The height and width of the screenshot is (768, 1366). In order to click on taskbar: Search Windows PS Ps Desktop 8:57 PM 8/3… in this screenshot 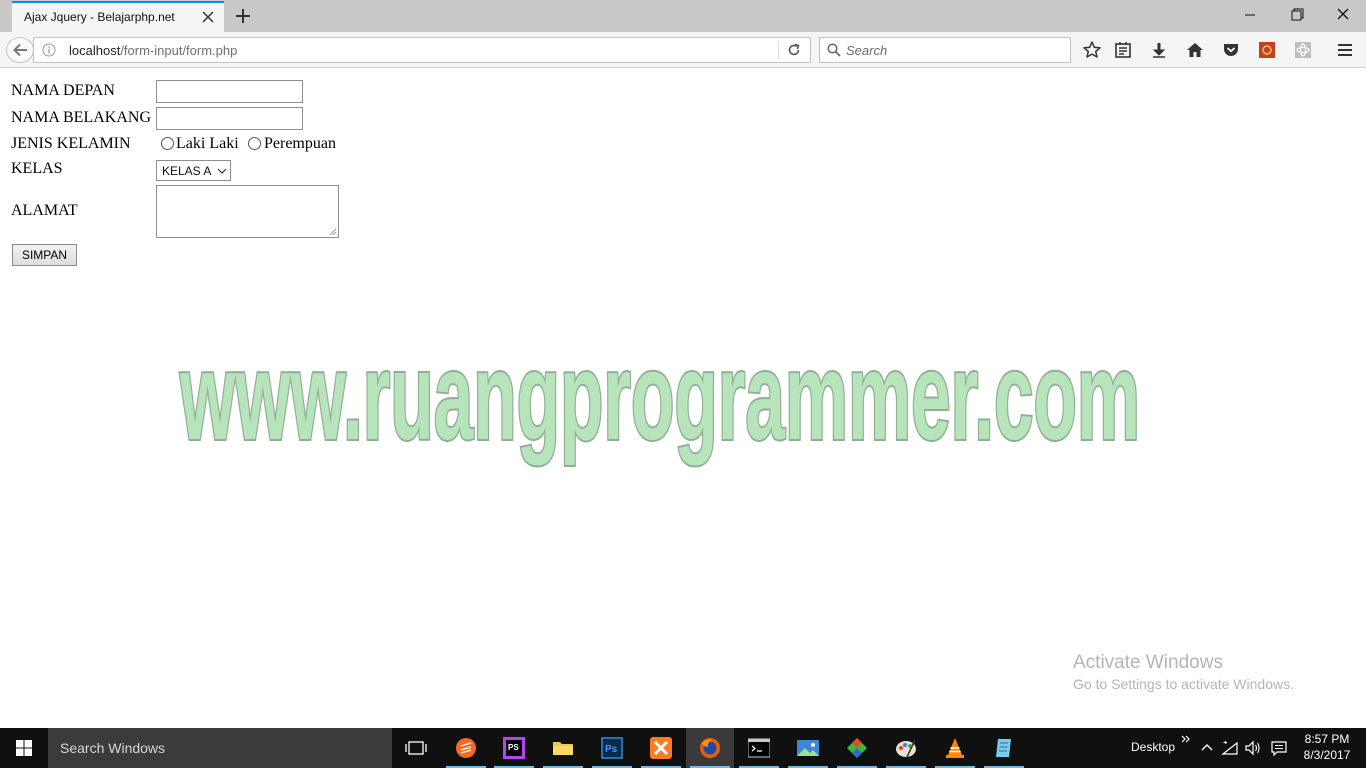, I will do `click(683, 748)`.